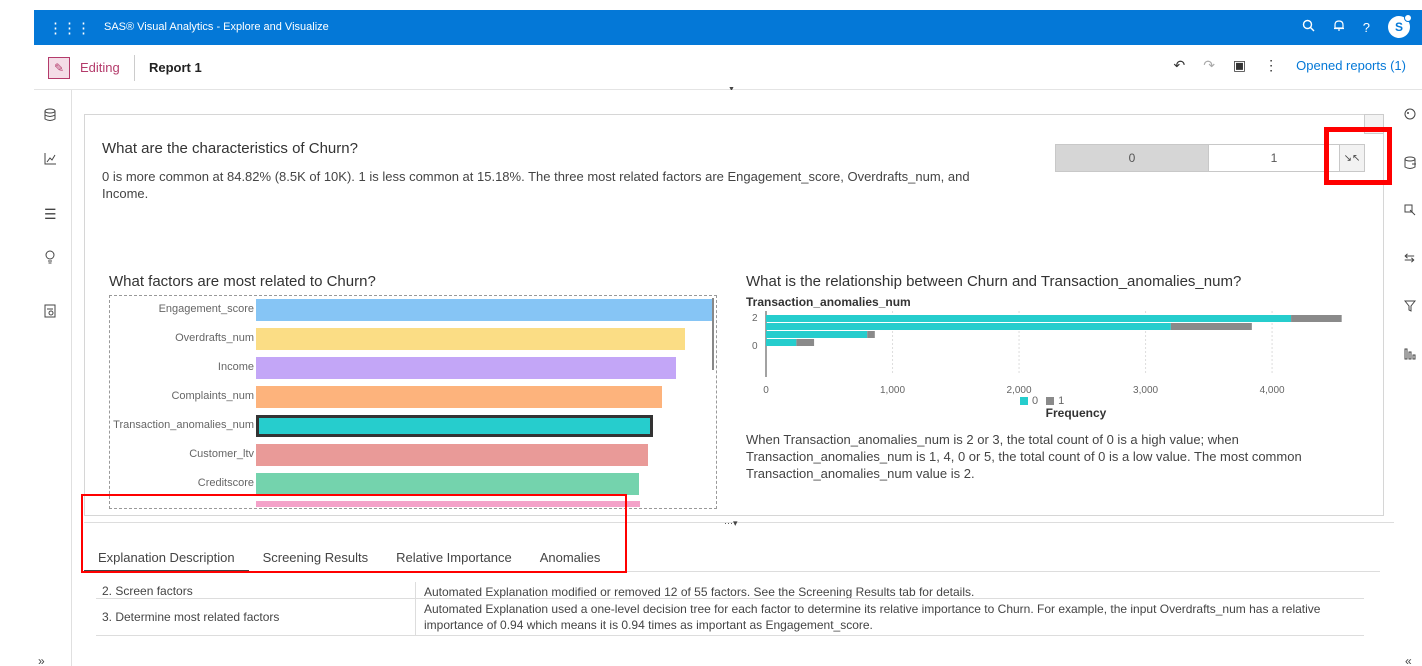  I want to click on left-sidebar: ☰, so click(53, 378).